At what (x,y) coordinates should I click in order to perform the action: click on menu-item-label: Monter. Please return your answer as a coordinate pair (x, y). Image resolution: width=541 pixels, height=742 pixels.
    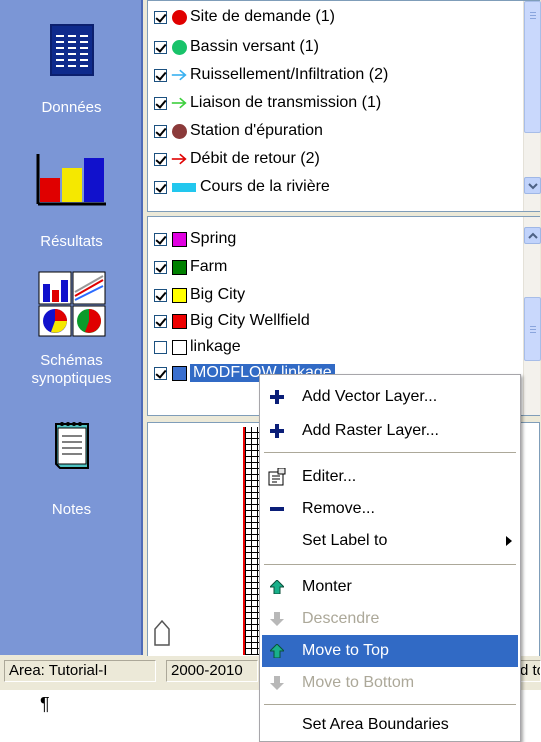
    Looking at the image, I should click on (327, 586).